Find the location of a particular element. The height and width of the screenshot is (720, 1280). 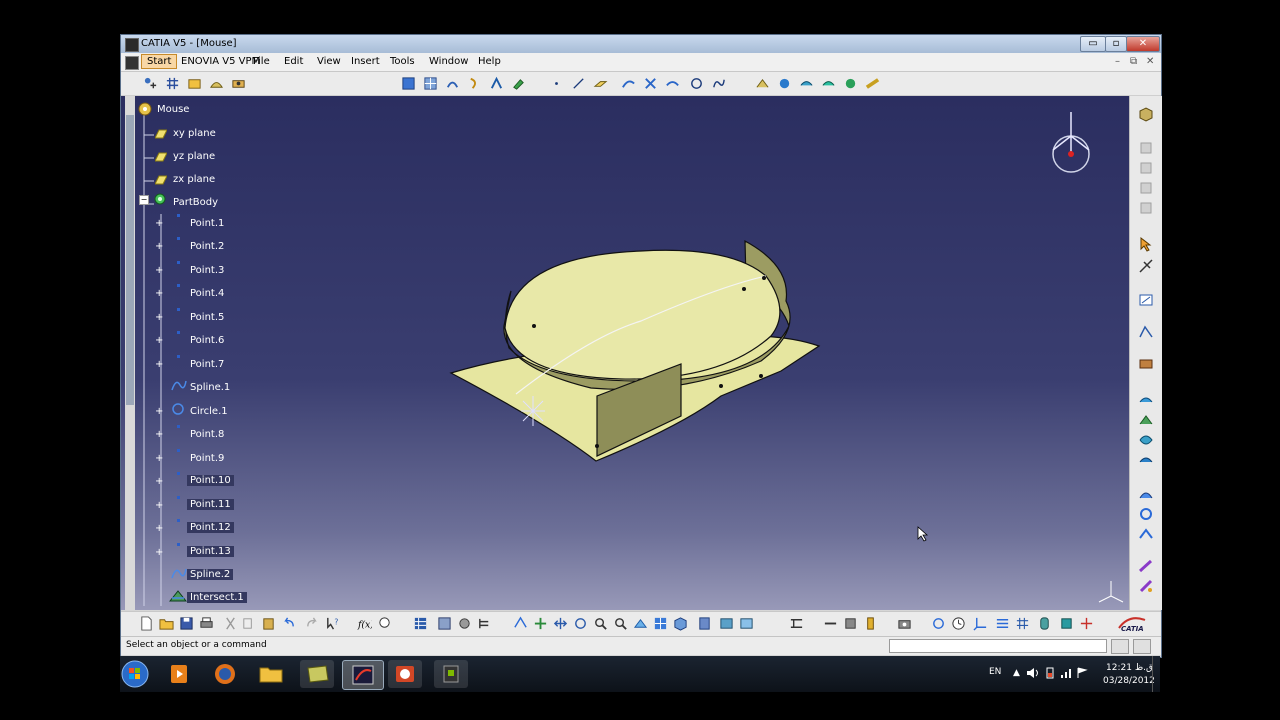

offset-icon is located at coordinates (1146, 460).